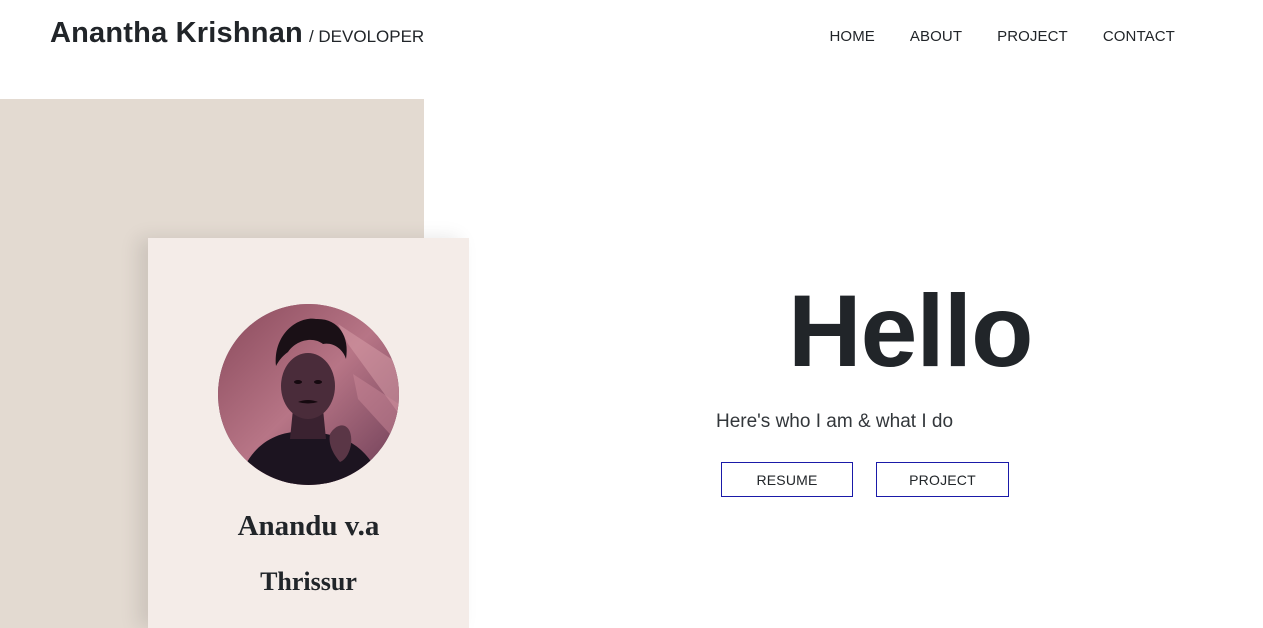 The height and width of the screenshot is (628, 1263). I want to click on nav-contact: CONTACT, so click(1138, 36).